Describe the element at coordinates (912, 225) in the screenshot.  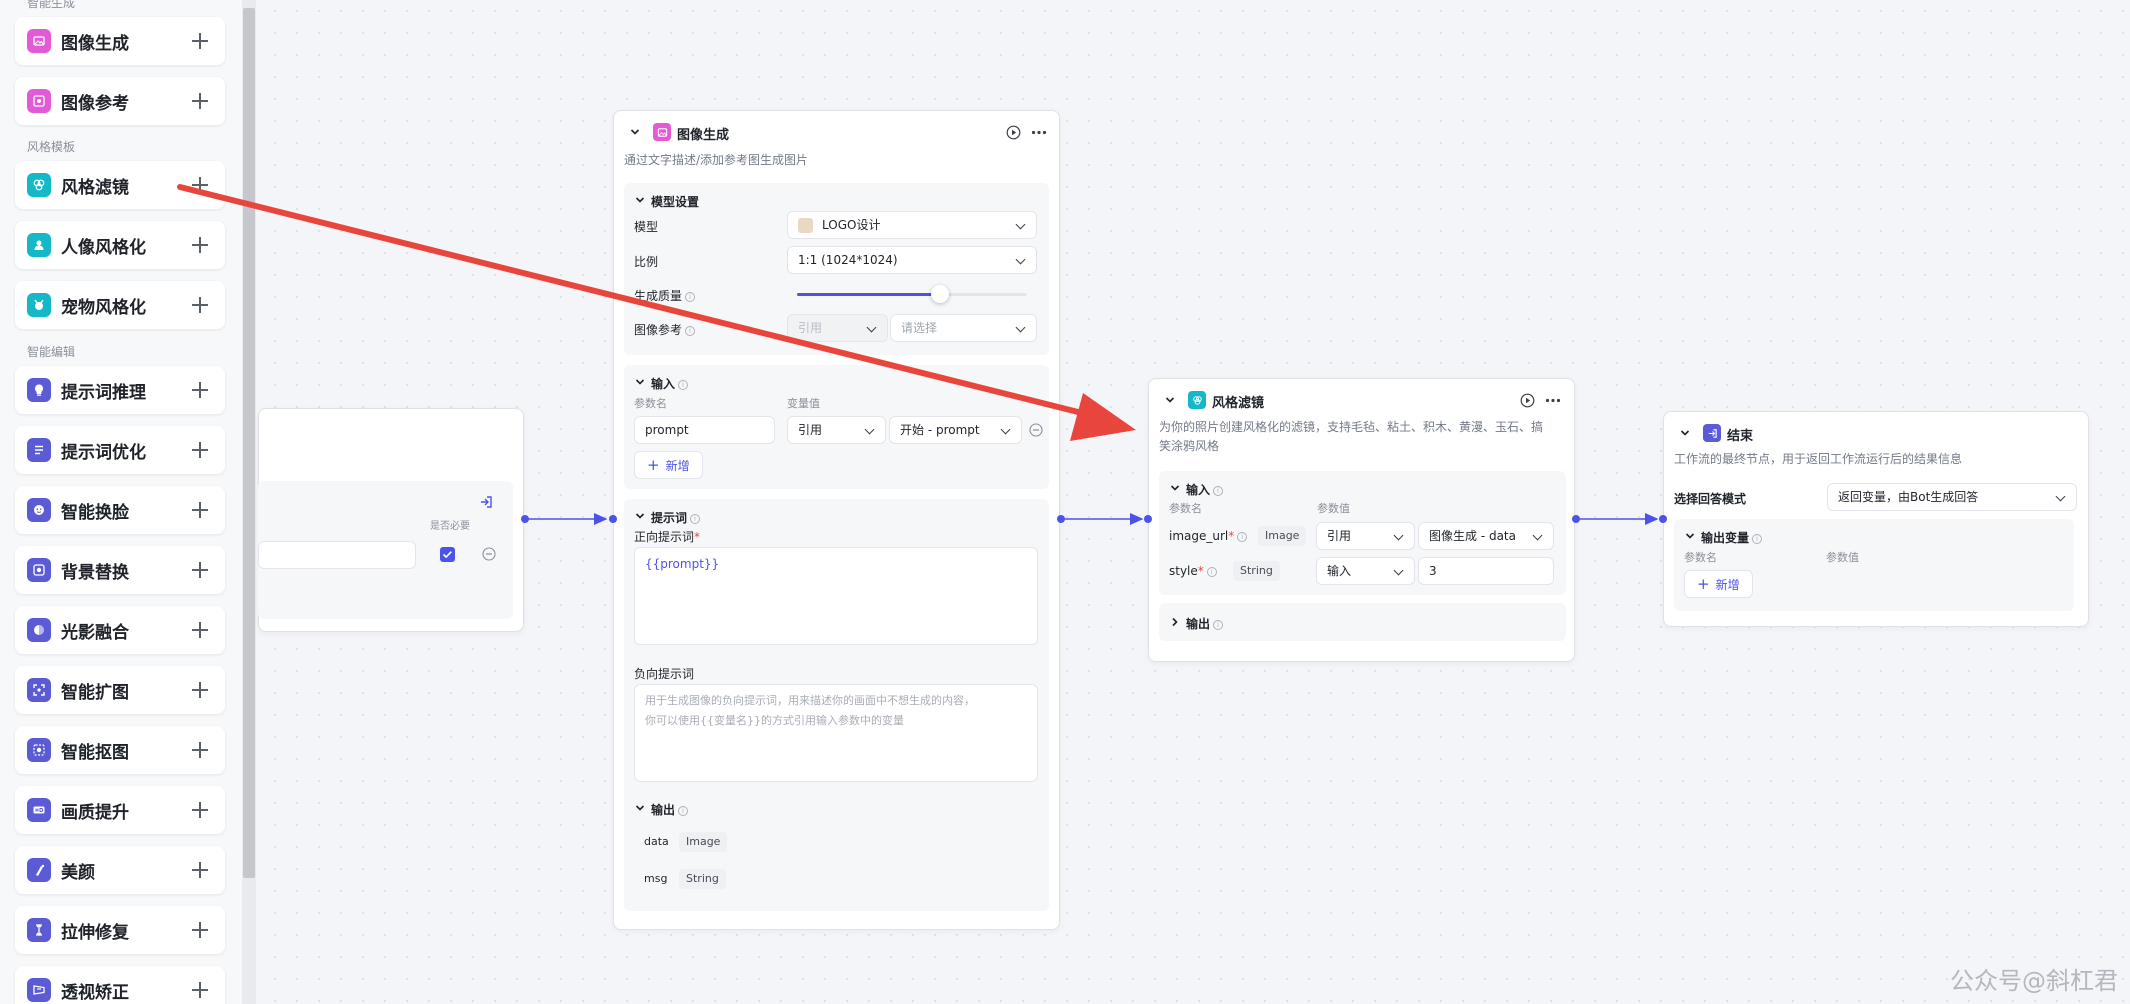
I see `model-select: LOGO设计` at that location.